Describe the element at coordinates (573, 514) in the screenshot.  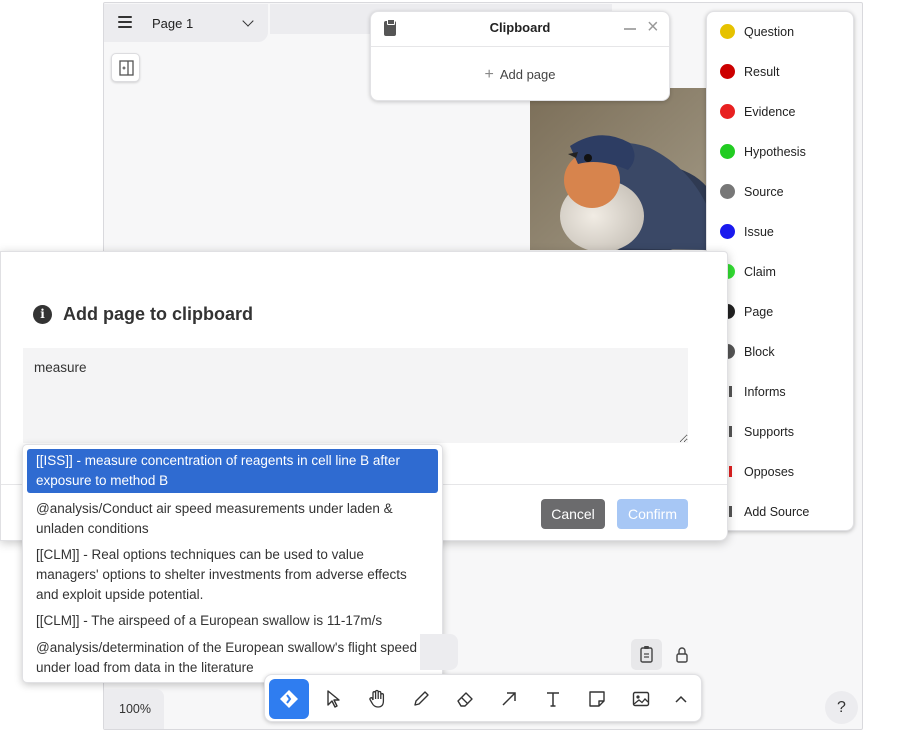
I see `cancel-button: Cancel` at that location.